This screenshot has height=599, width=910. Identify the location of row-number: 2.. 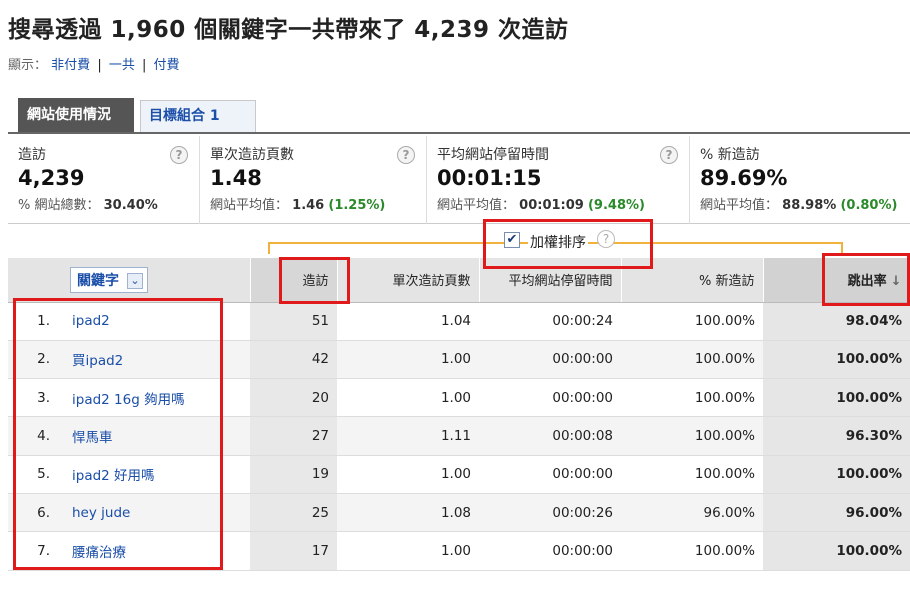
(34, 360).